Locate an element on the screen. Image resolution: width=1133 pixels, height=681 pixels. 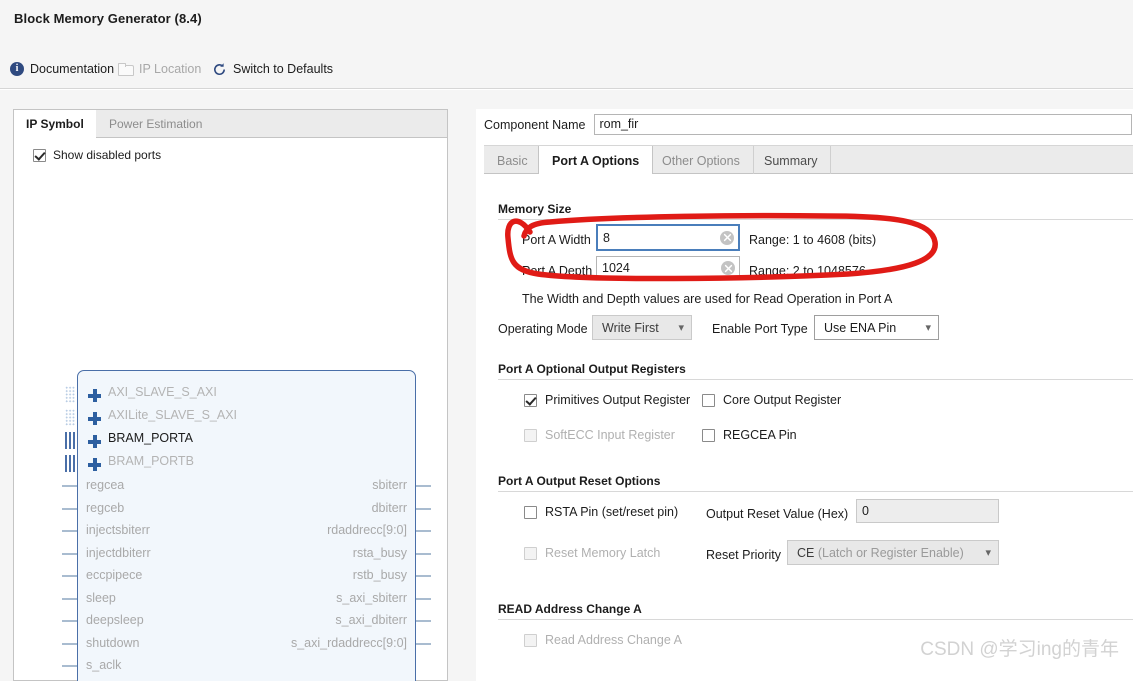
pin-label-injectdbiterr: injectdbiterr is located at coordinates (118, 553).